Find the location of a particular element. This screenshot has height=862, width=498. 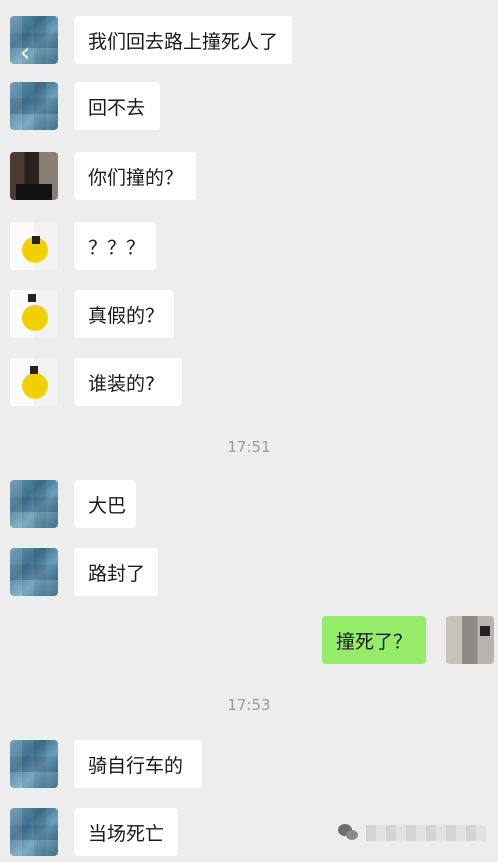

message-row: 路封了 is located at coordinates (249, 575).